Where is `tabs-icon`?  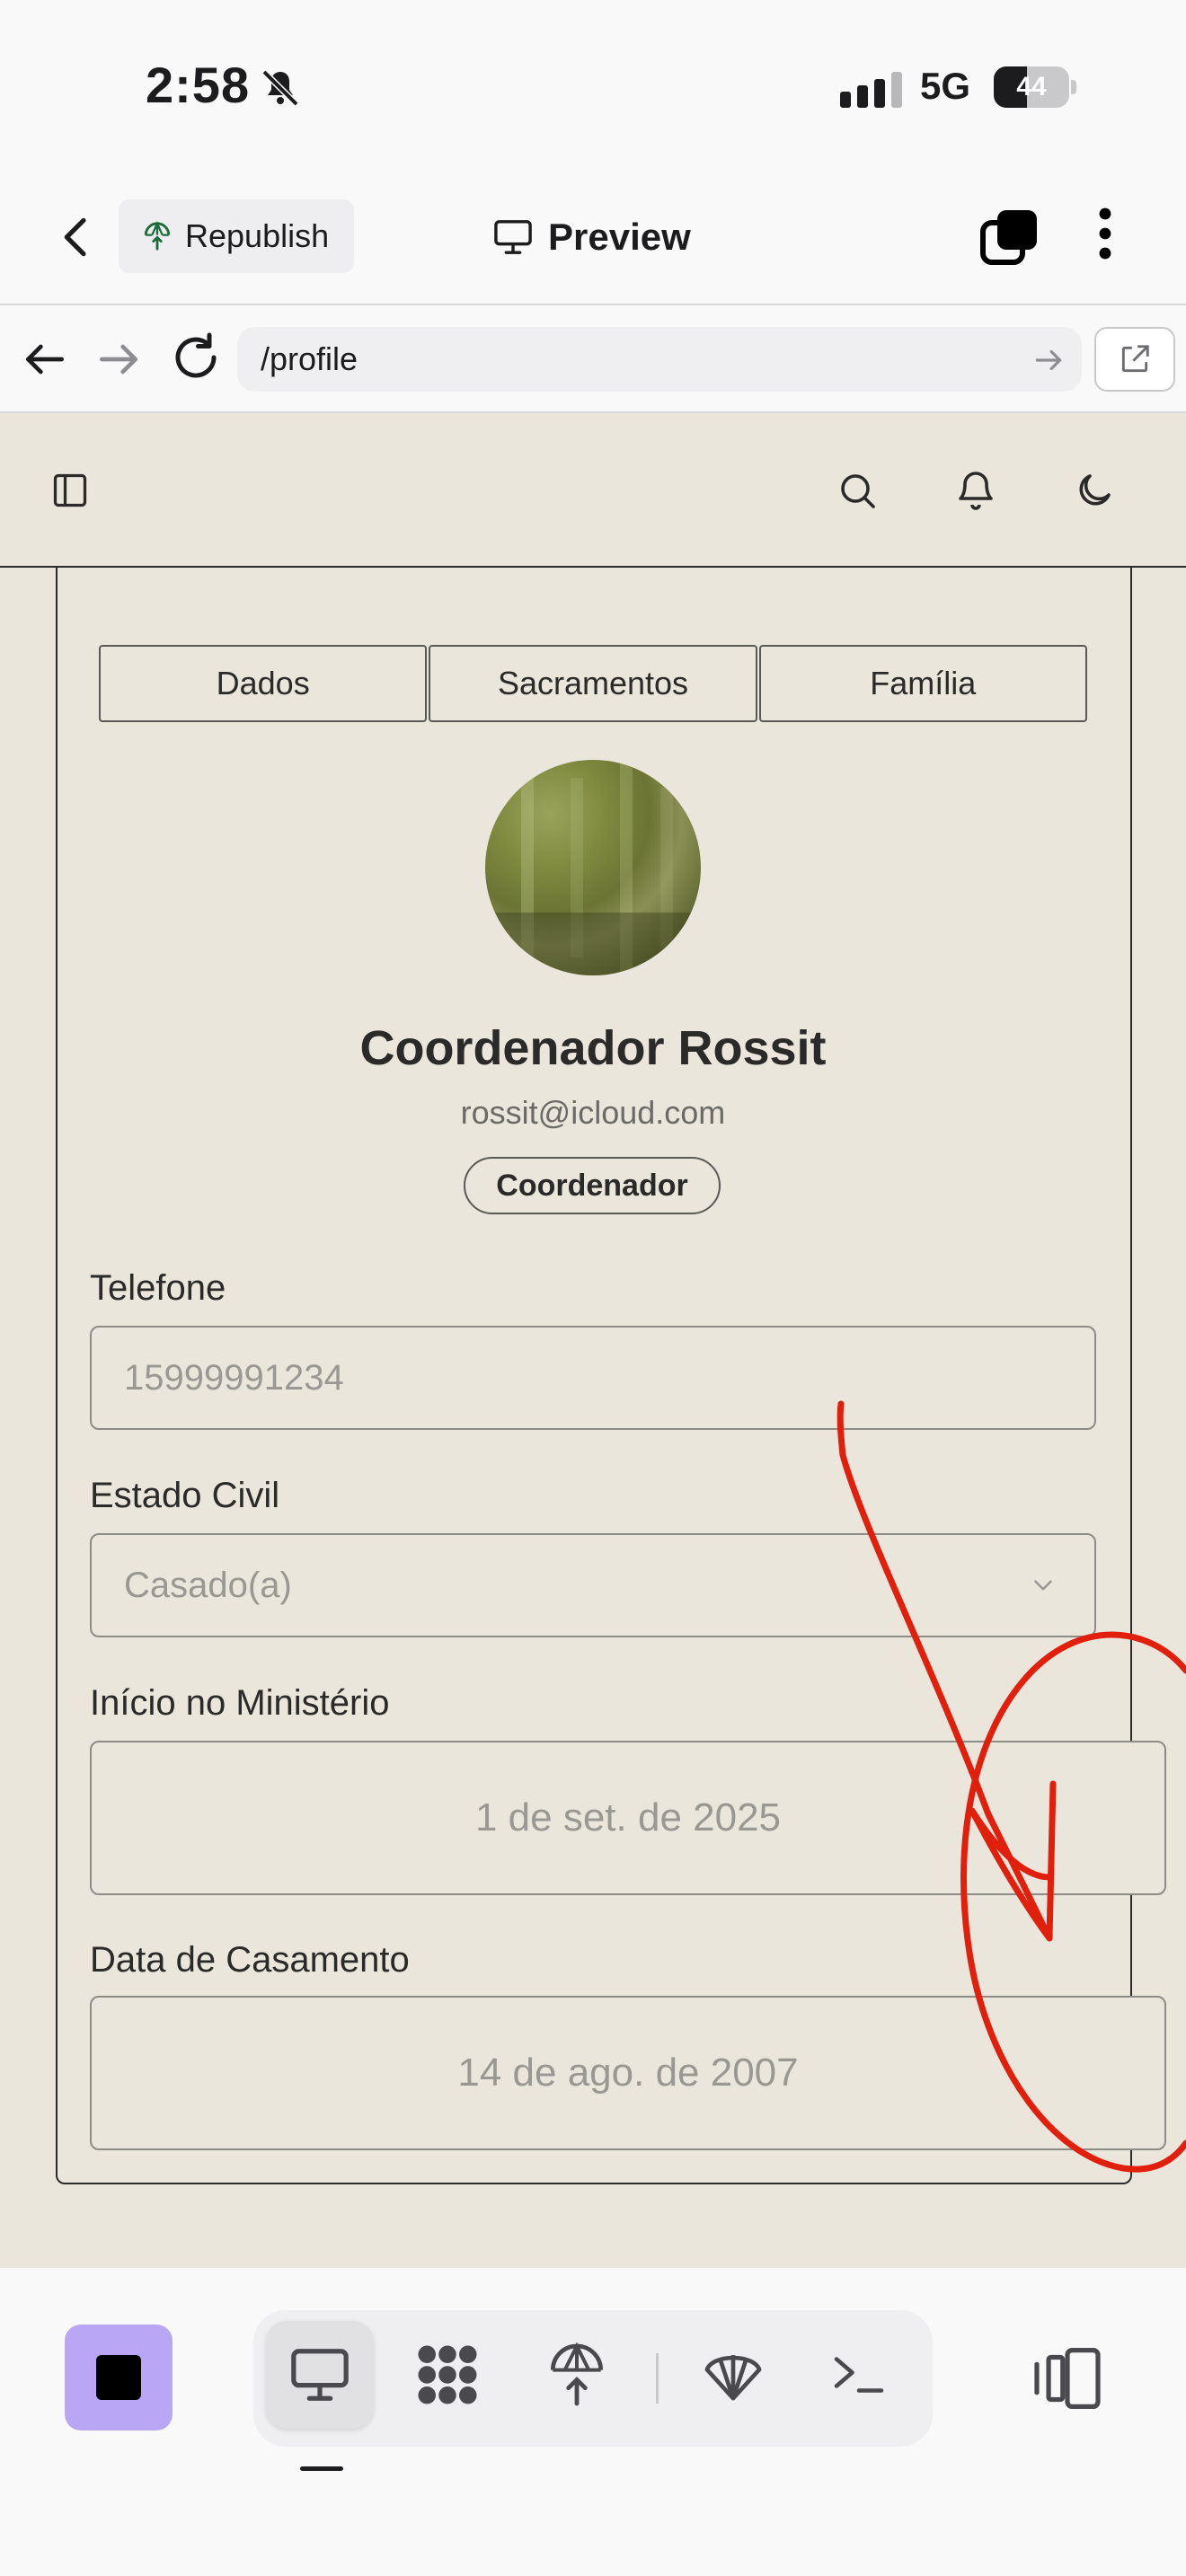
tabs-icon is located at coordinates (1009, 237).